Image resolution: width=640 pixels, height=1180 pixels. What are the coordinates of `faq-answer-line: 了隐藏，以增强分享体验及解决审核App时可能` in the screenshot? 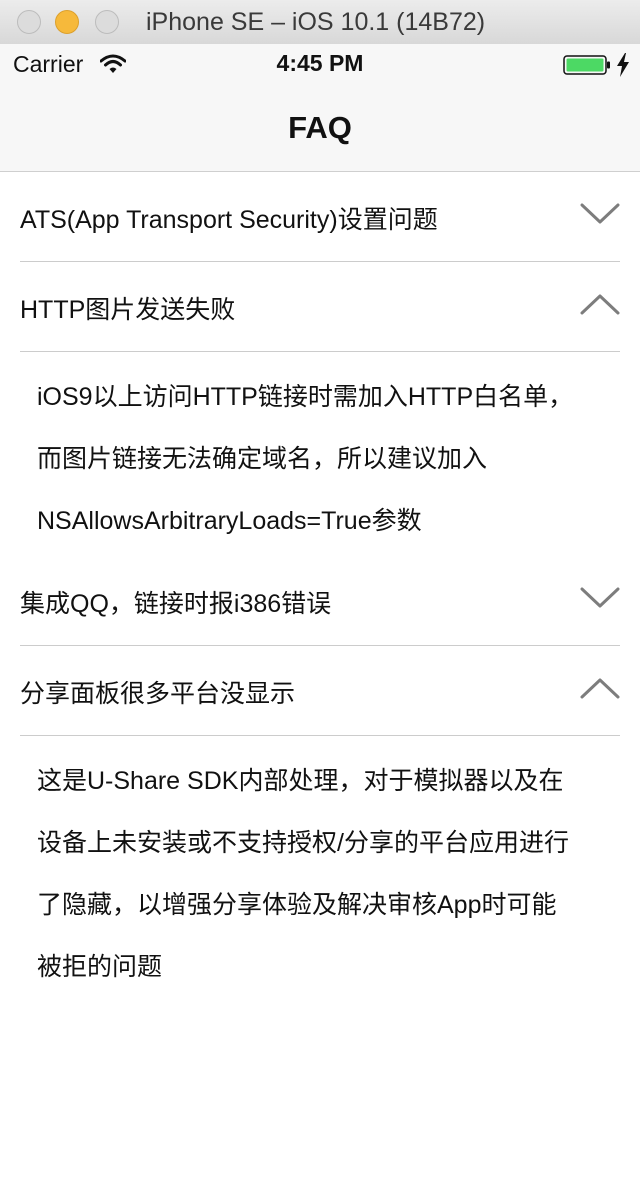 It's located at (297, 905).